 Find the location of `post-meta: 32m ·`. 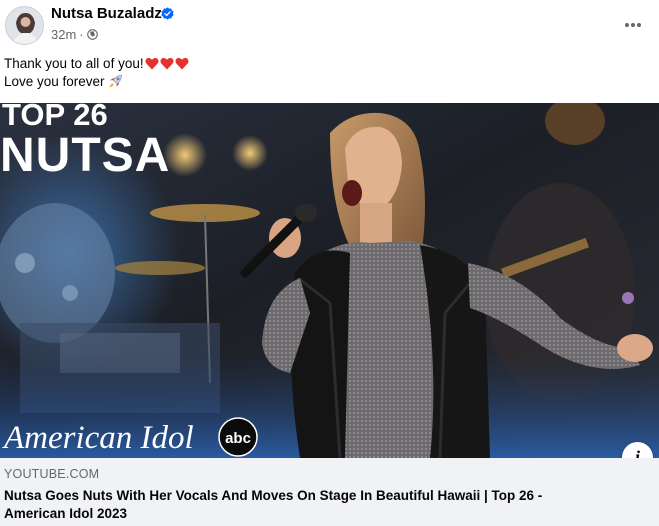

post-meta: 32m · is located at coordinates (74, 34).